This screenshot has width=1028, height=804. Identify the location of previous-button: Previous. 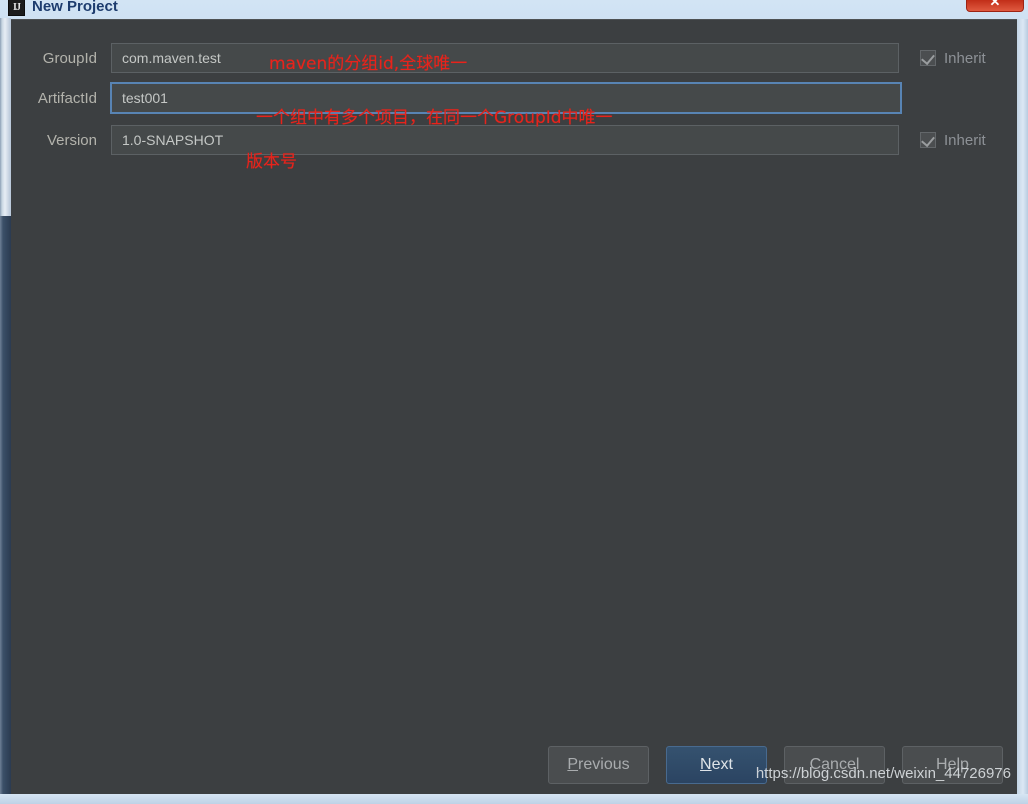
(598, 765).